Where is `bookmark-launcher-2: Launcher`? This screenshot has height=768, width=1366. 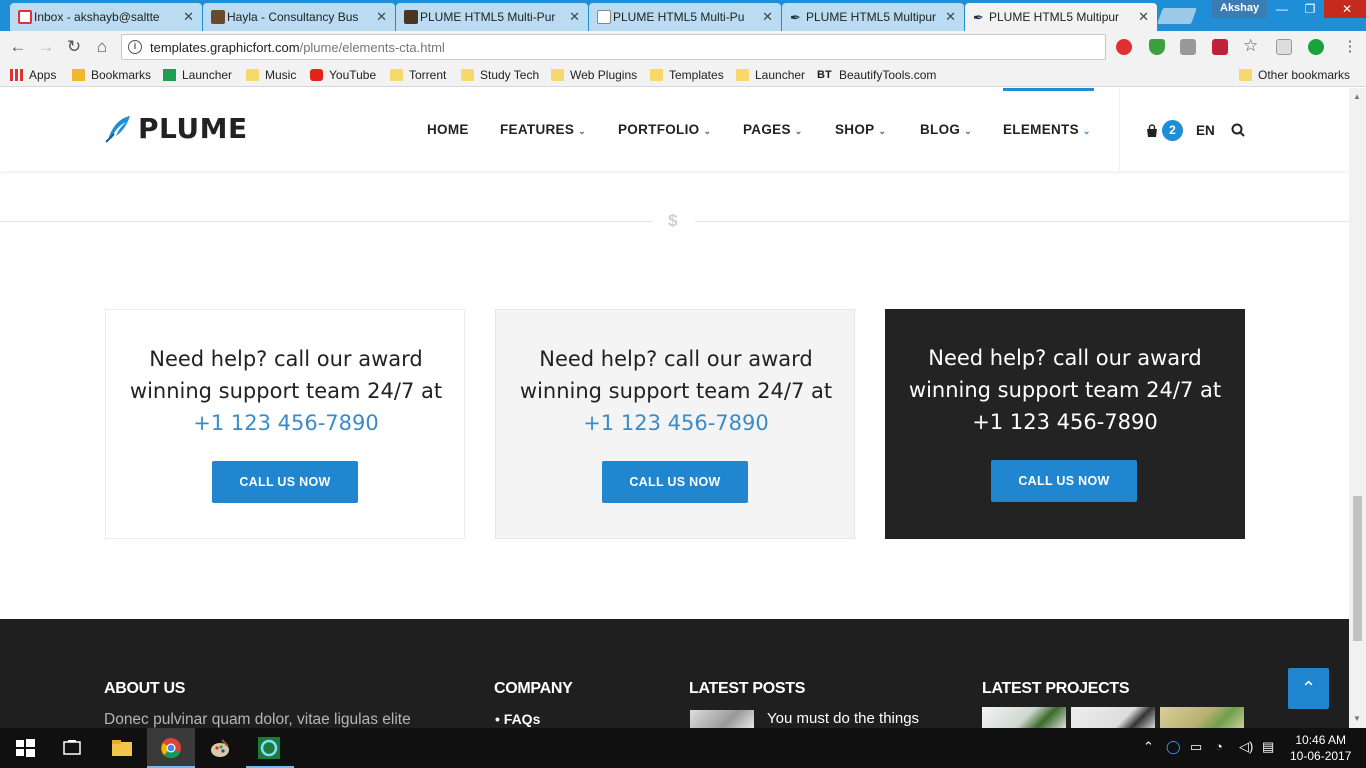
bookmark-launcher-2: Launcher is located at coordinates (770, 75).